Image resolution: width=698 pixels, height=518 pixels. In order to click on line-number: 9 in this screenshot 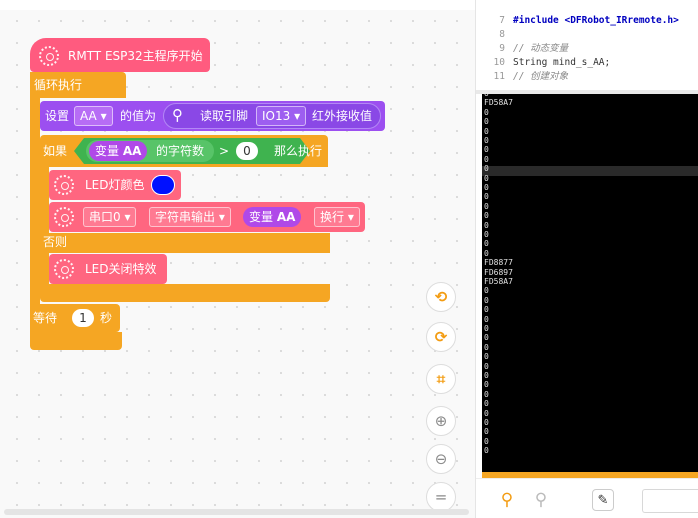, I will do `click(502, 48)`.